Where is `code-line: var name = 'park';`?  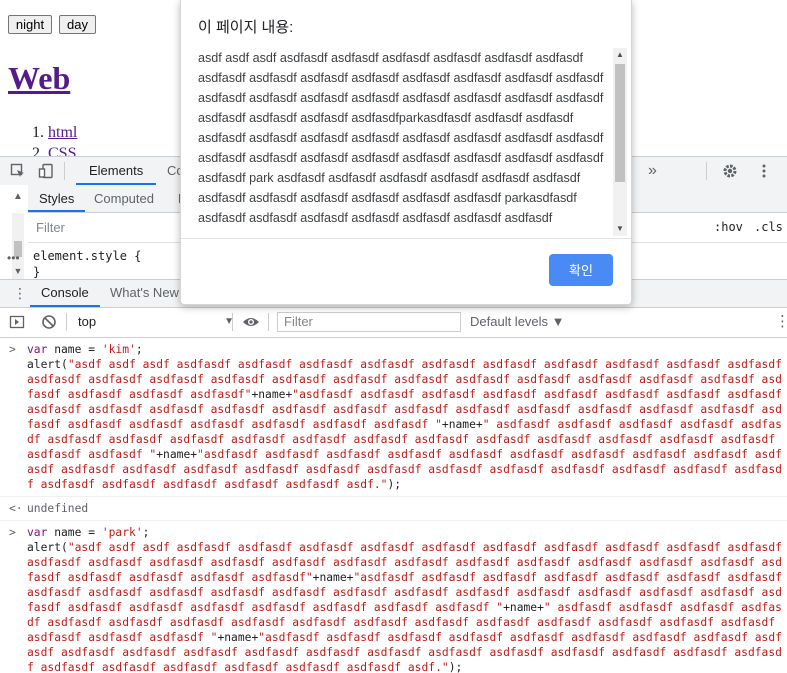 code-line: var name = 'park'; is located at coordinates (88, 532).